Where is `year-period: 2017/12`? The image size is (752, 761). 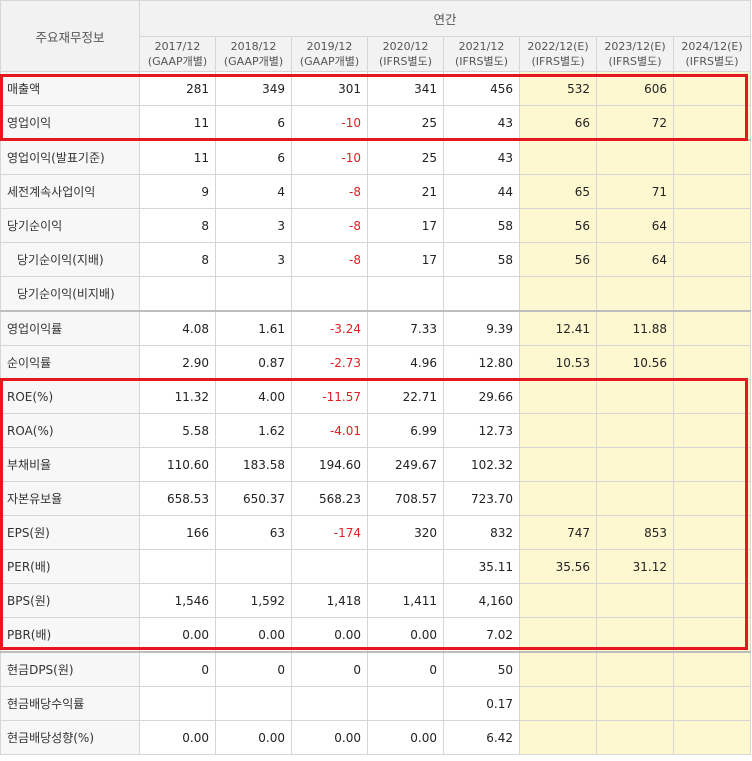
year-period: 2017/12 is located at coordinates (177, 46).